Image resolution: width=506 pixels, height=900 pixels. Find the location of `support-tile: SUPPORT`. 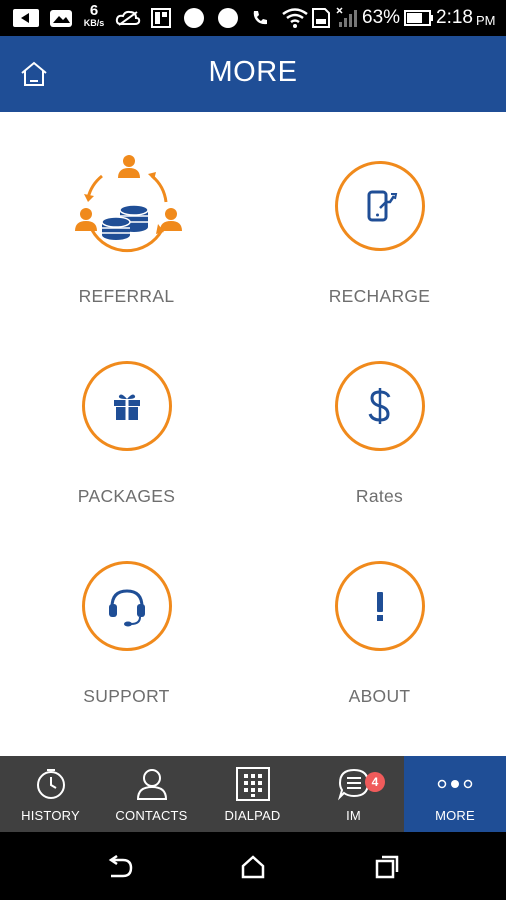

support-tile: SUPPORT is located at coordinates (126, 612).